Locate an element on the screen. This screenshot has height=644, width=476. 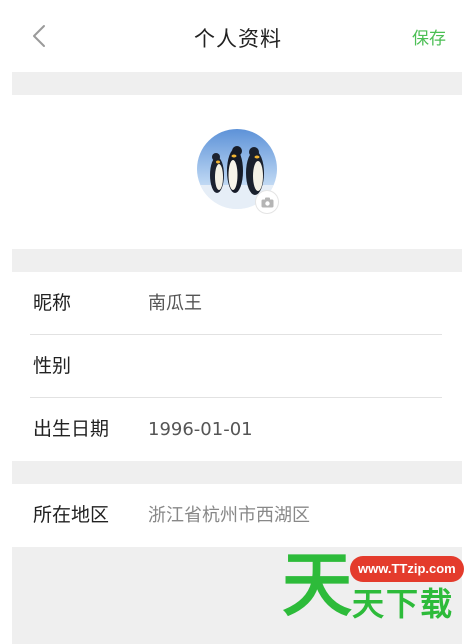
birthday-row: 出生日期 1996-01-01 is located at coordinates (237, 429).